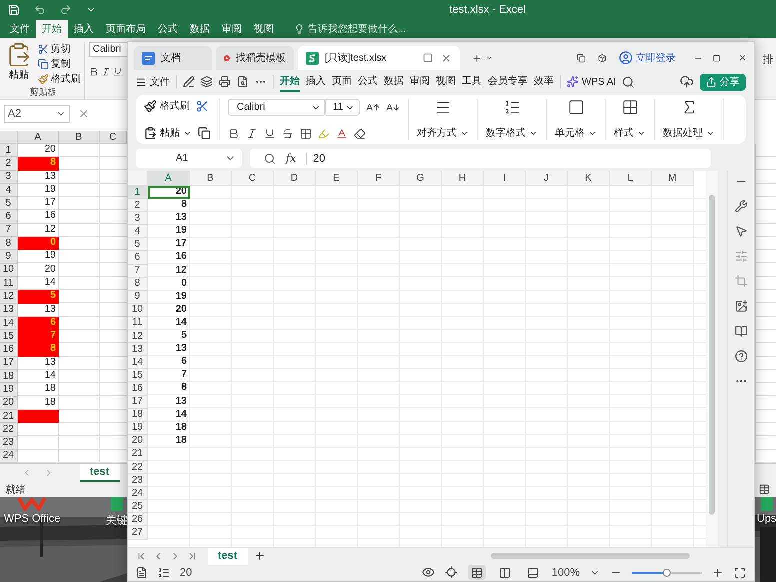 The height and width of the screenshot is (582, 776). What do you see at coordinates (368, 82) in the screenshot?
I see `menu-tab: 公式` at bounding box center [368, 82].